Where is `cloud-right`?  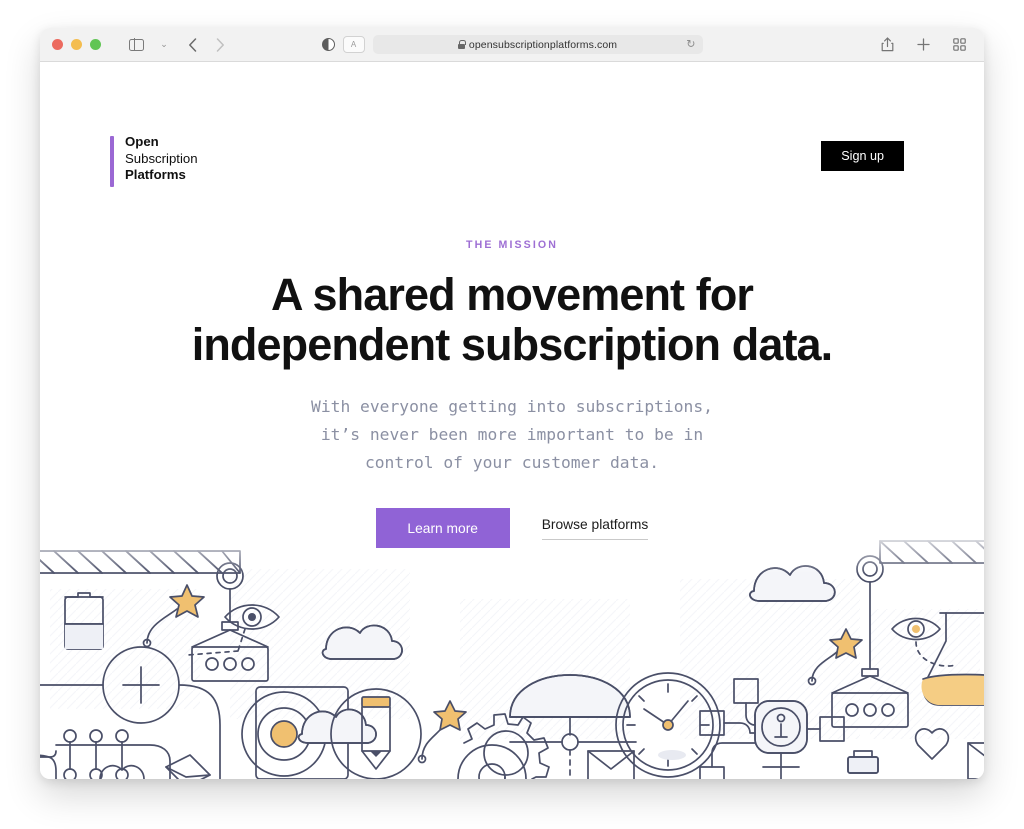 cloud-right is located at coordinates (792, 583).